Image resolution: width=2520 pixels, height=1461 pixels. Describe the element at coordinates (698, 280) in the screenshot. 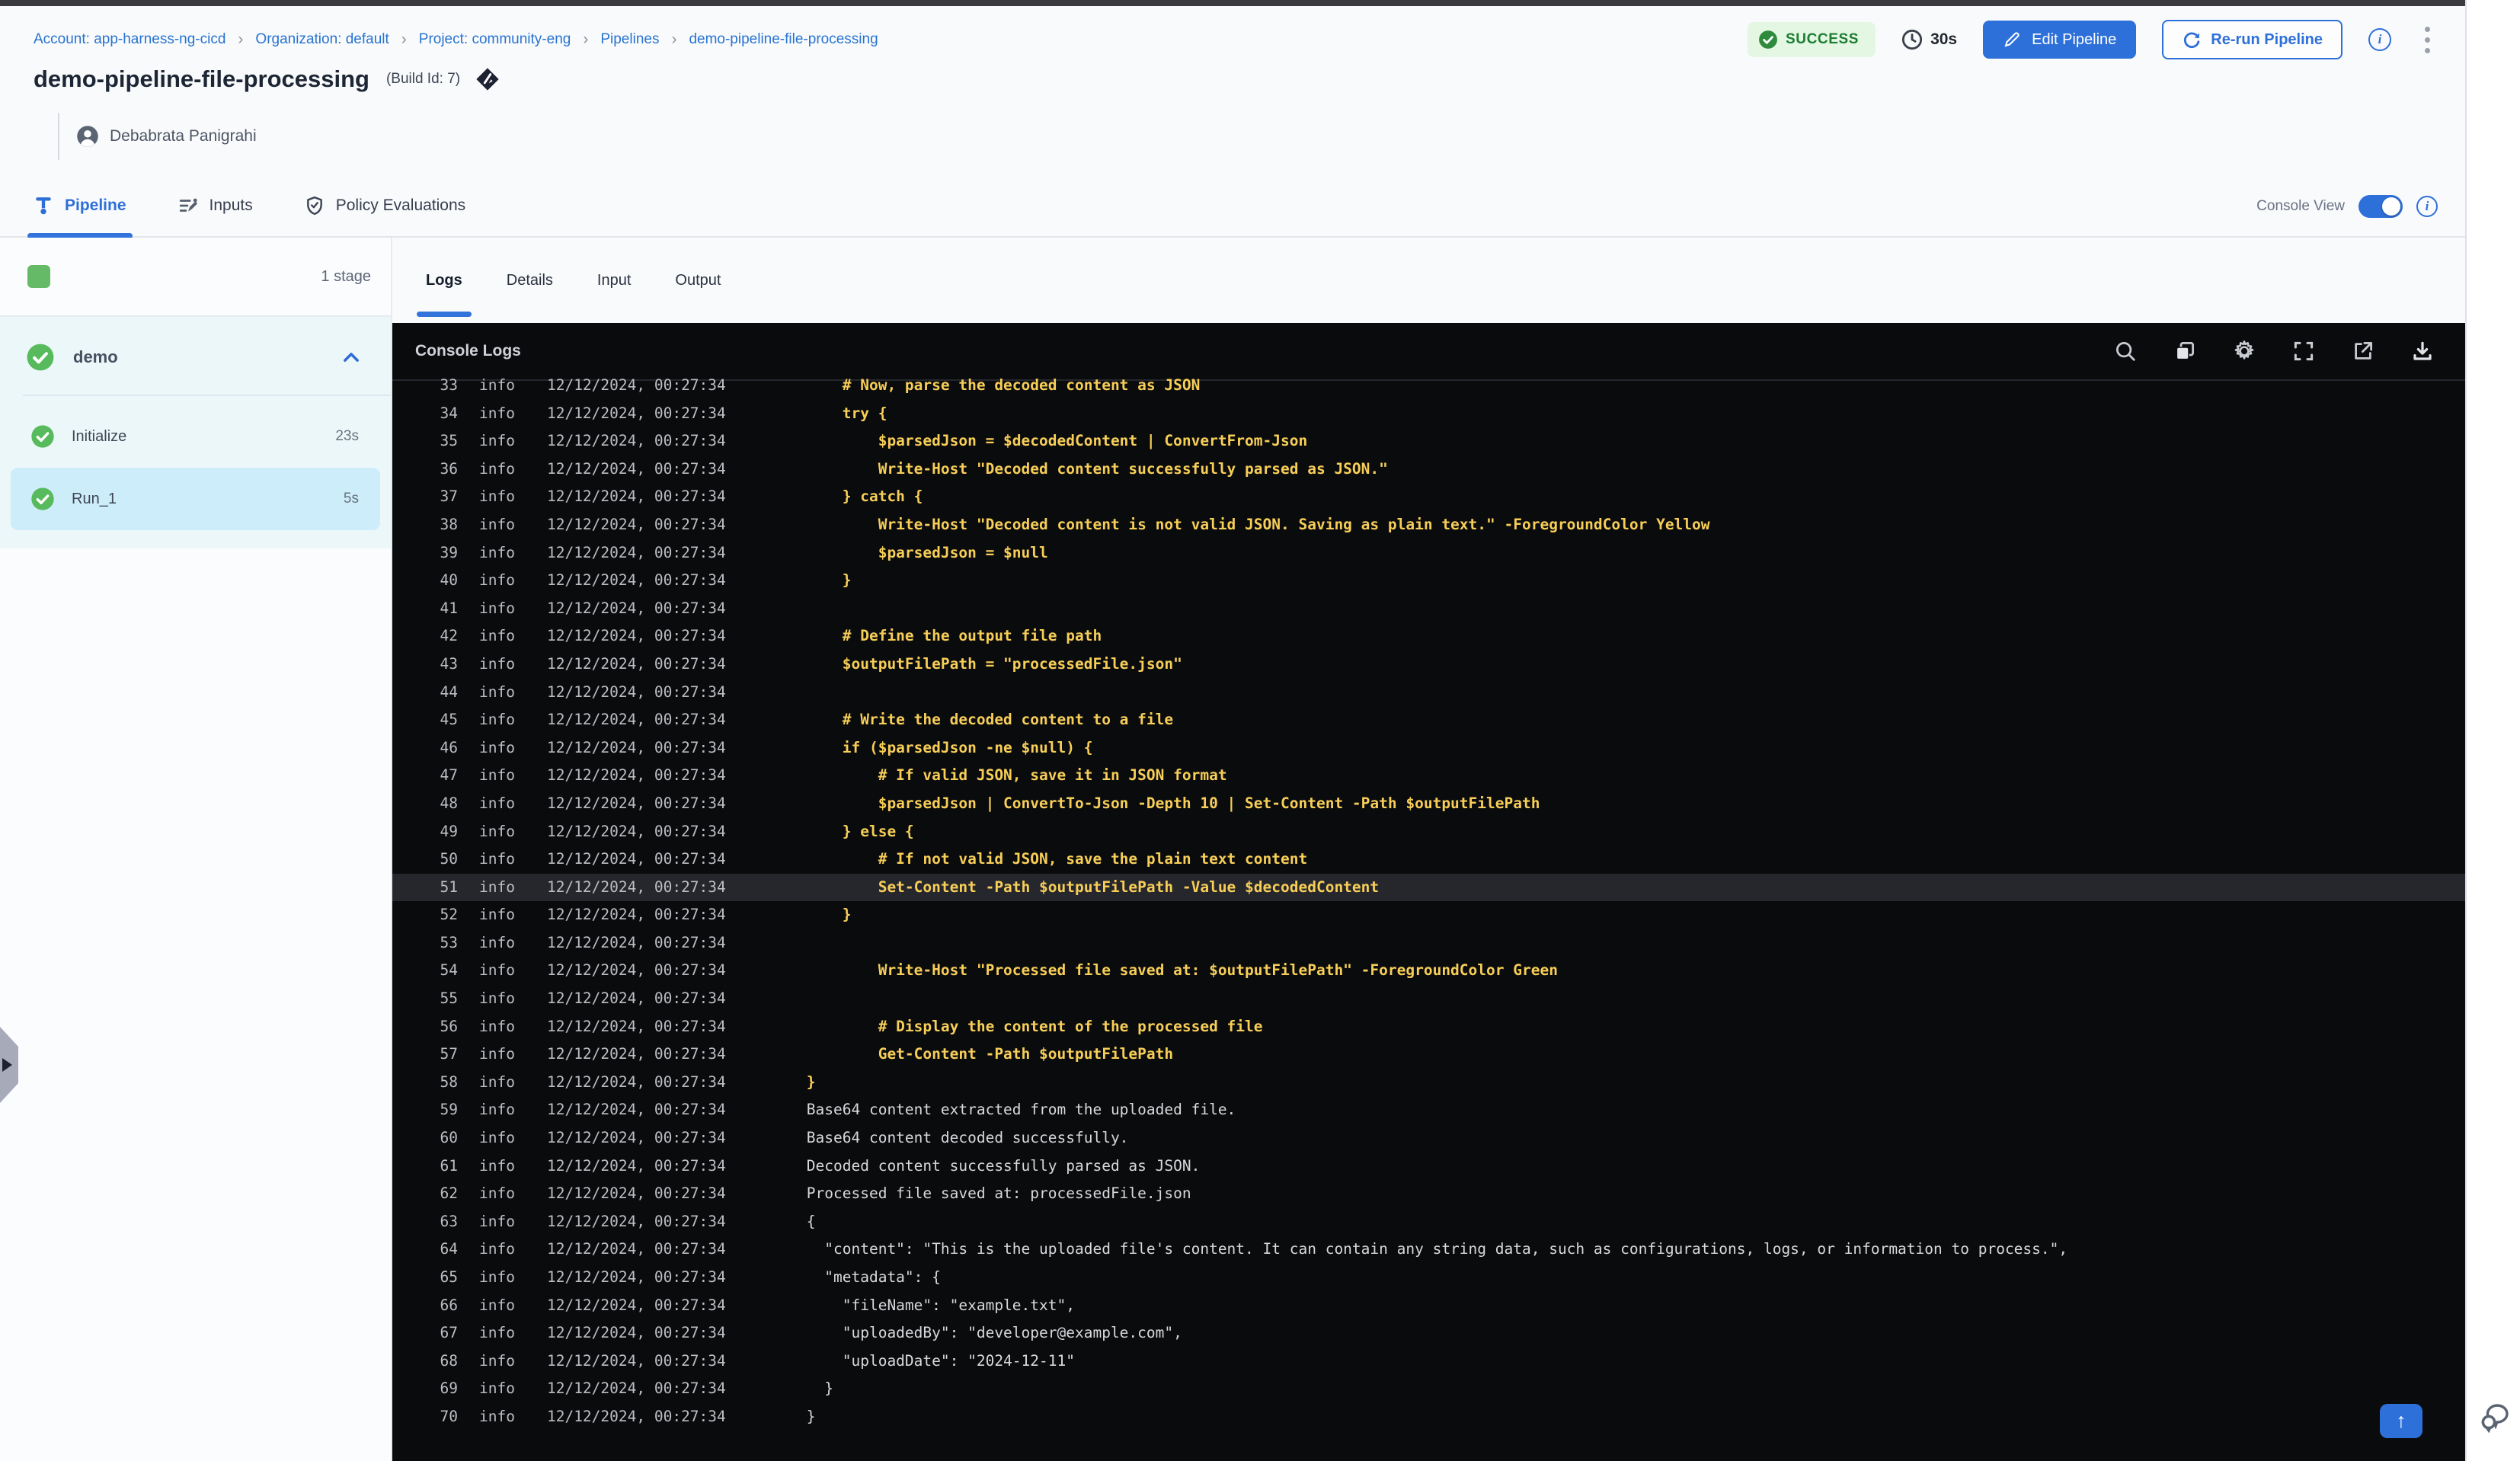

I see `console-tab-output: Output` at that location.